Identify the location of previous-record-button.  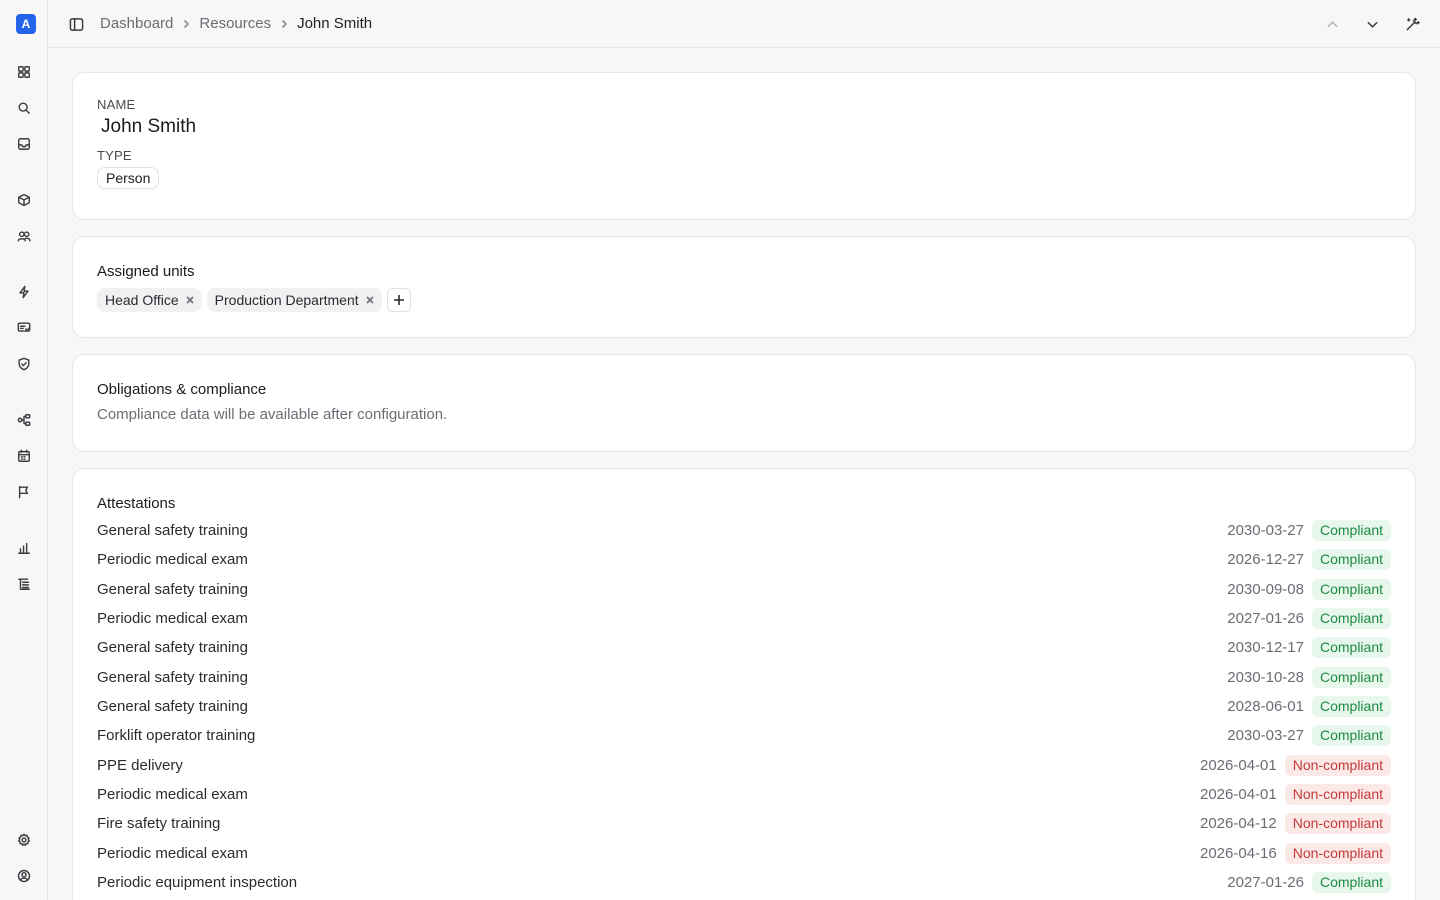
(1332, 24).